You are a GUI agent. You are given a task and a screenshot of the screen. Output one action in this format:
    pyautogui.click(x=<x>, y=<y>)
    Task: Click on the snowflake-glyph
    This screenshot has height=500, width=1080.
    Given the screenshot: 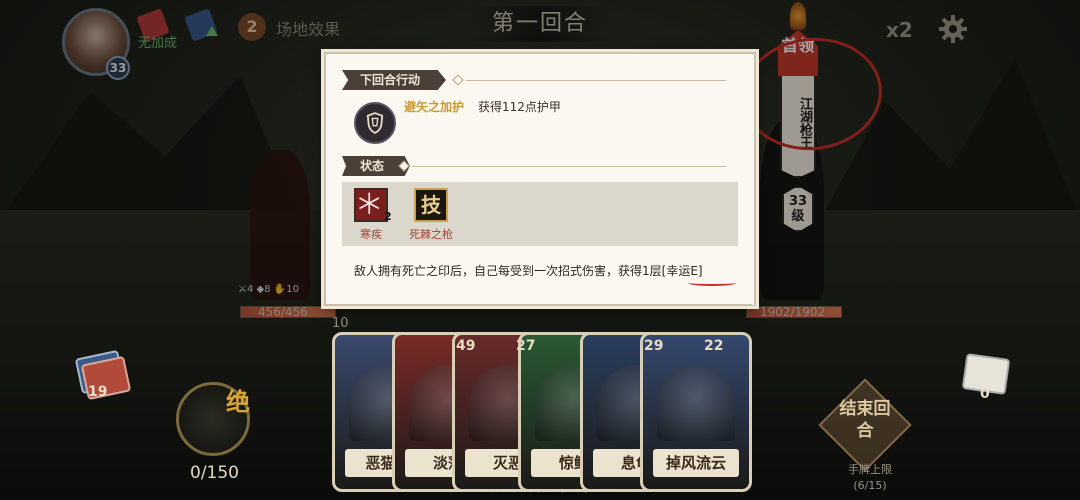 What is the action you would take?
    pyautogui.click(x=369, y=203)
    